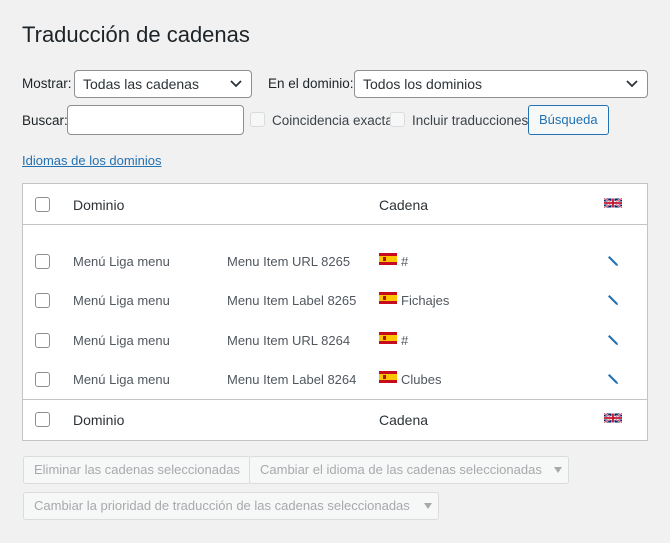 The image size is (670, 543). I want to click on show-label: Mostrar:, so click(47, 83).